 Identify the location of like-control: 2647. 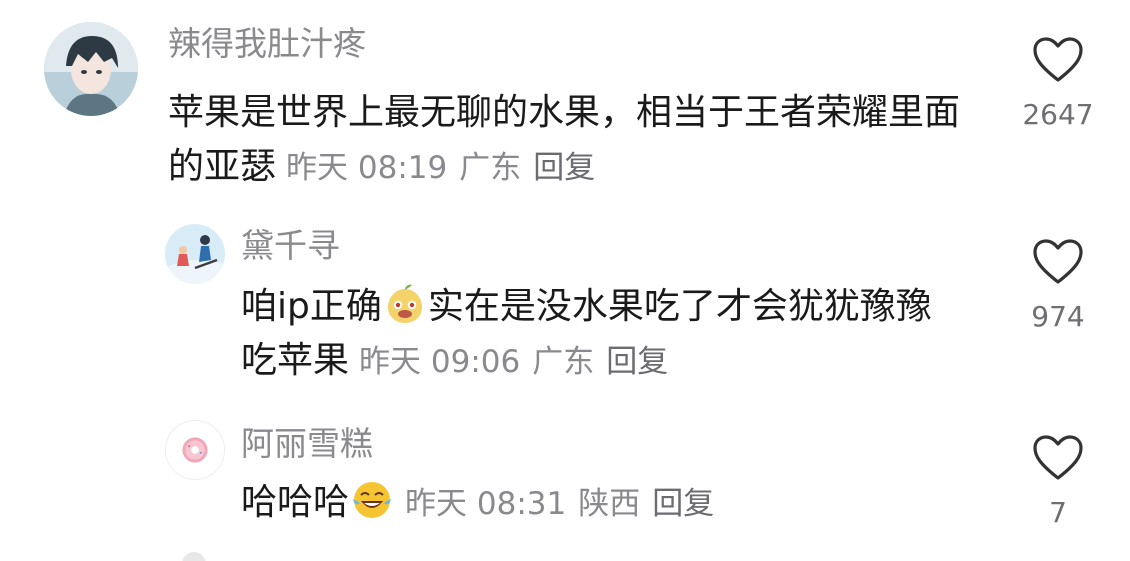
(1058, 83).